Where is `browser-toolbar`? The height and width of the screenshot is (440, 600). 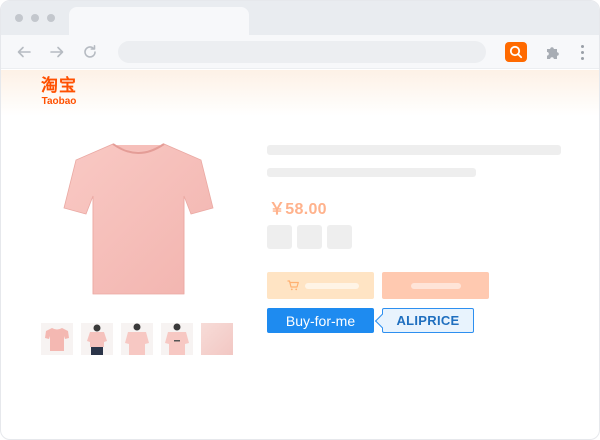
browser-toolbar is located at coordinates (300, 52).